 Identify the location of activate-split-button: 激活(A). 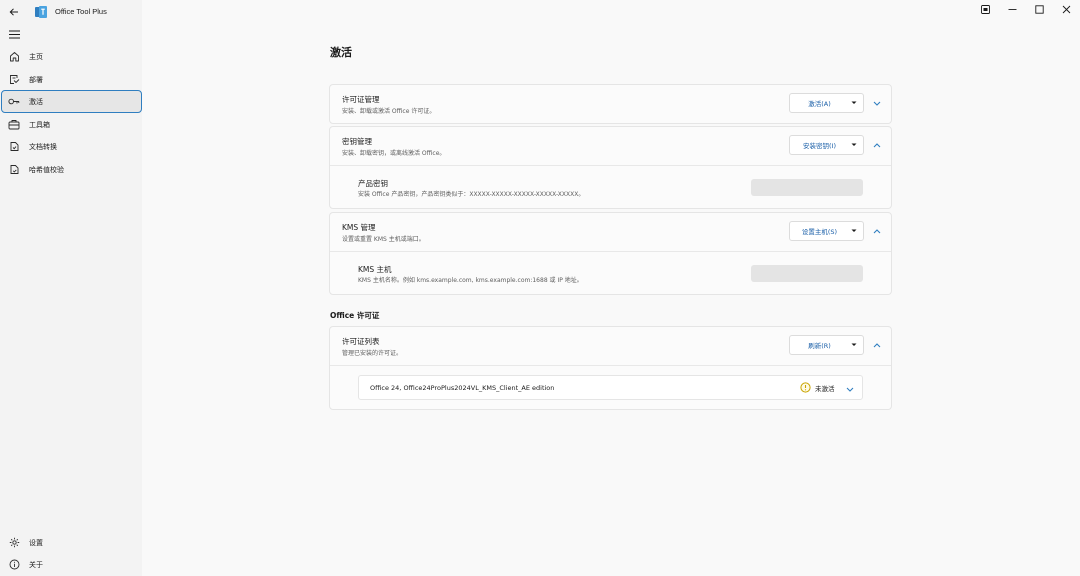
(826, 103).